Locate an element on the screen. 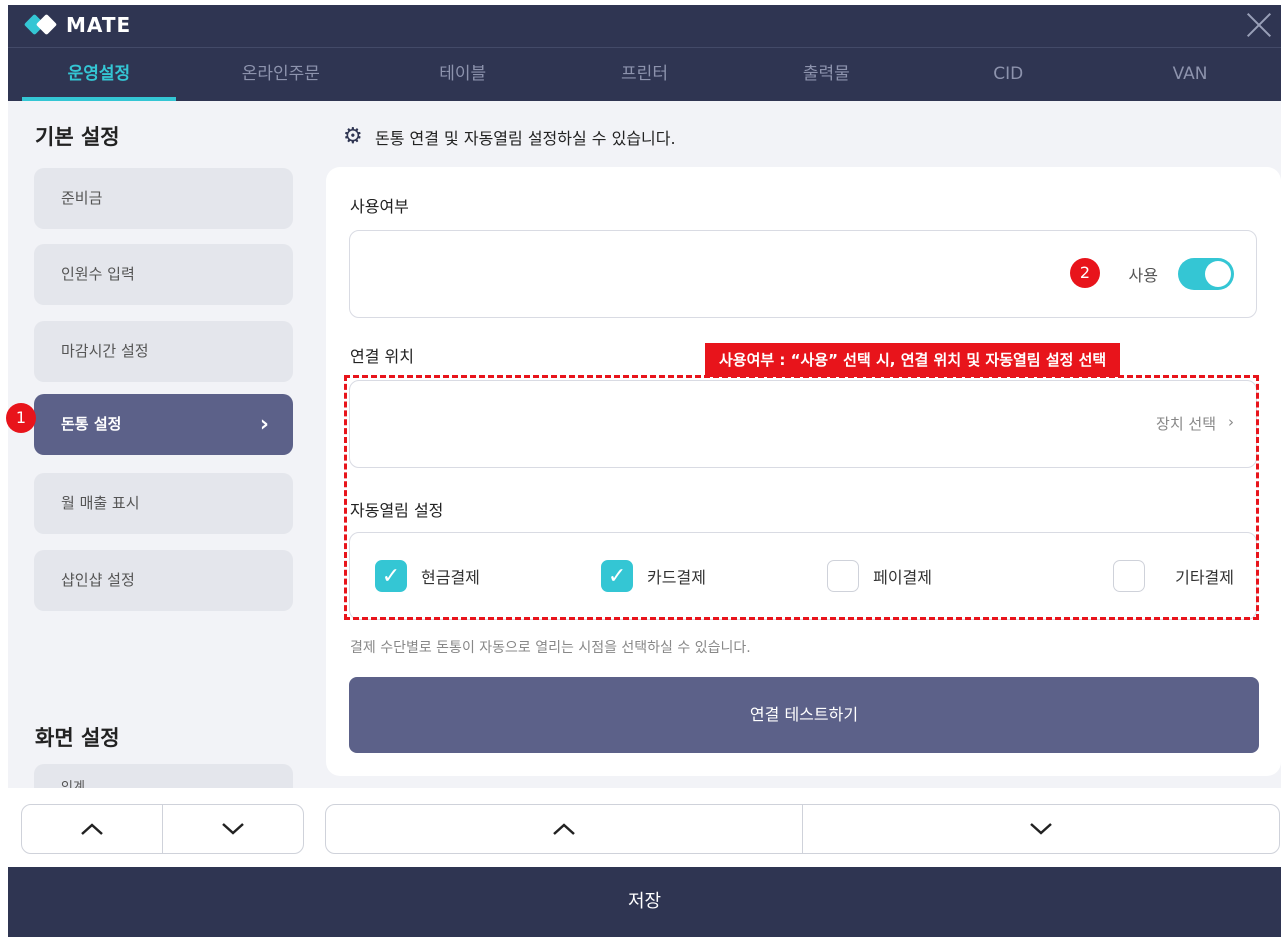 The width and height of the screenshot is (1281, 937). sidebar-item-handover: 인계 is located at coordinates (163, 776).